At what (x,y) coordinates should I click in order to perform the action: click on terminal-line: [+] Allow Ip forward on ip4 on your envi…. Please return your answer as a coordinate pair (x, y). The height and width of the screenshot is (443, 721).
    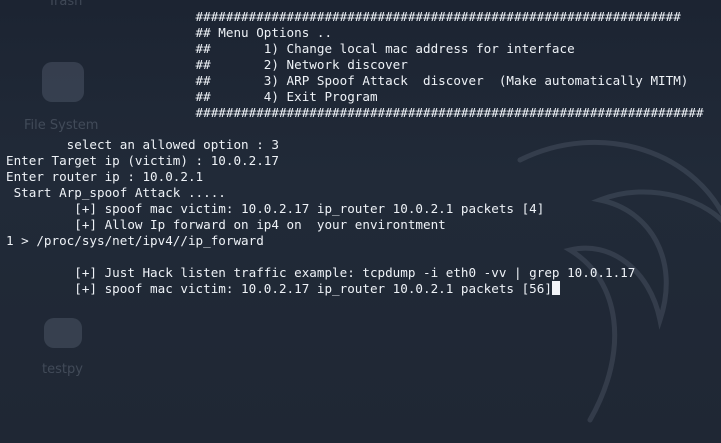
    Looking at the image, I should click on (226, 224).